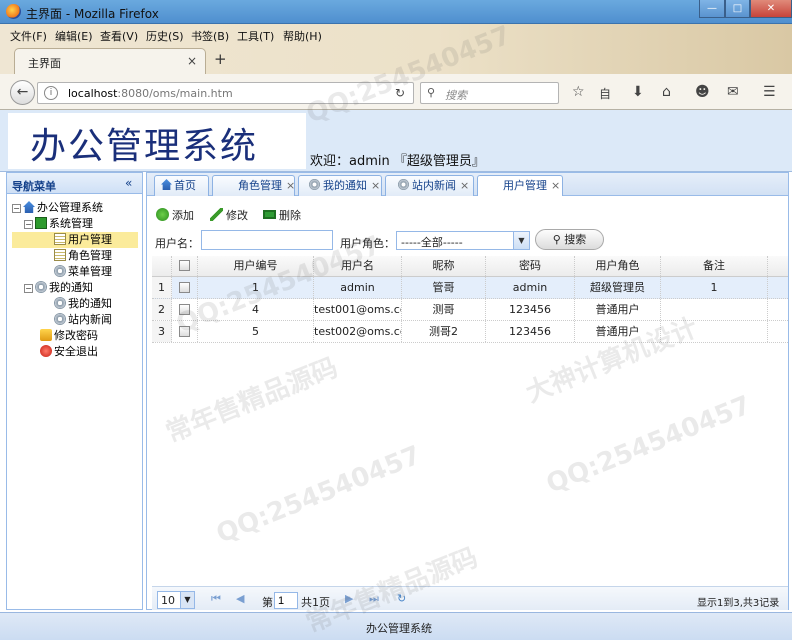 The height and width of the screenshot is (640, 792). I want to click on select-all-checkbox, so click(184, 265).